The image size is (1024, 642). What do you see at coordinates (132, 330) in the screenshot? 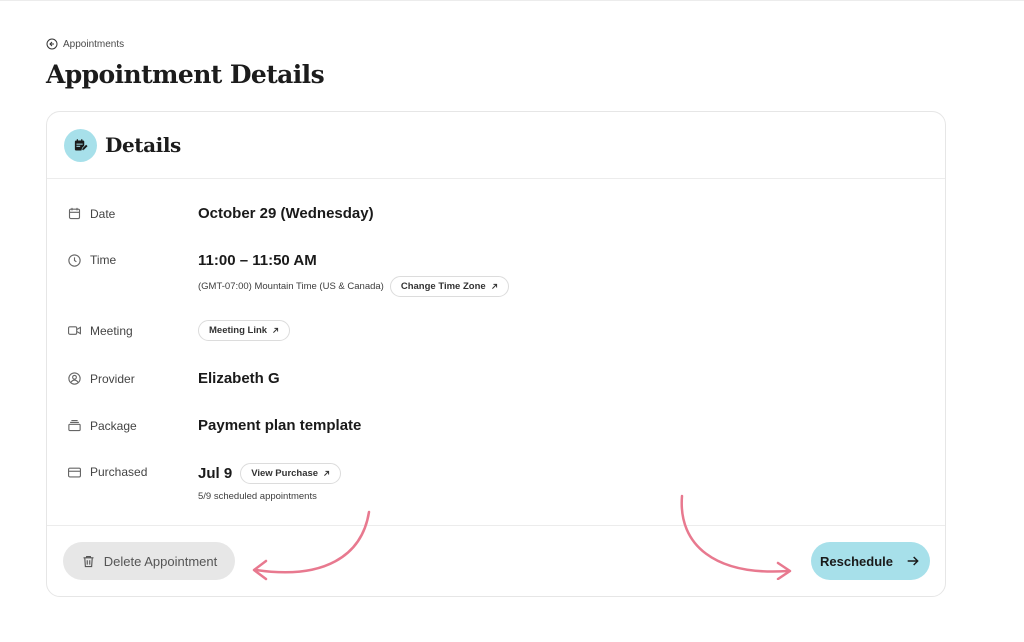
I see `meeting-label: Meeting` at bounding box center [132, 330].